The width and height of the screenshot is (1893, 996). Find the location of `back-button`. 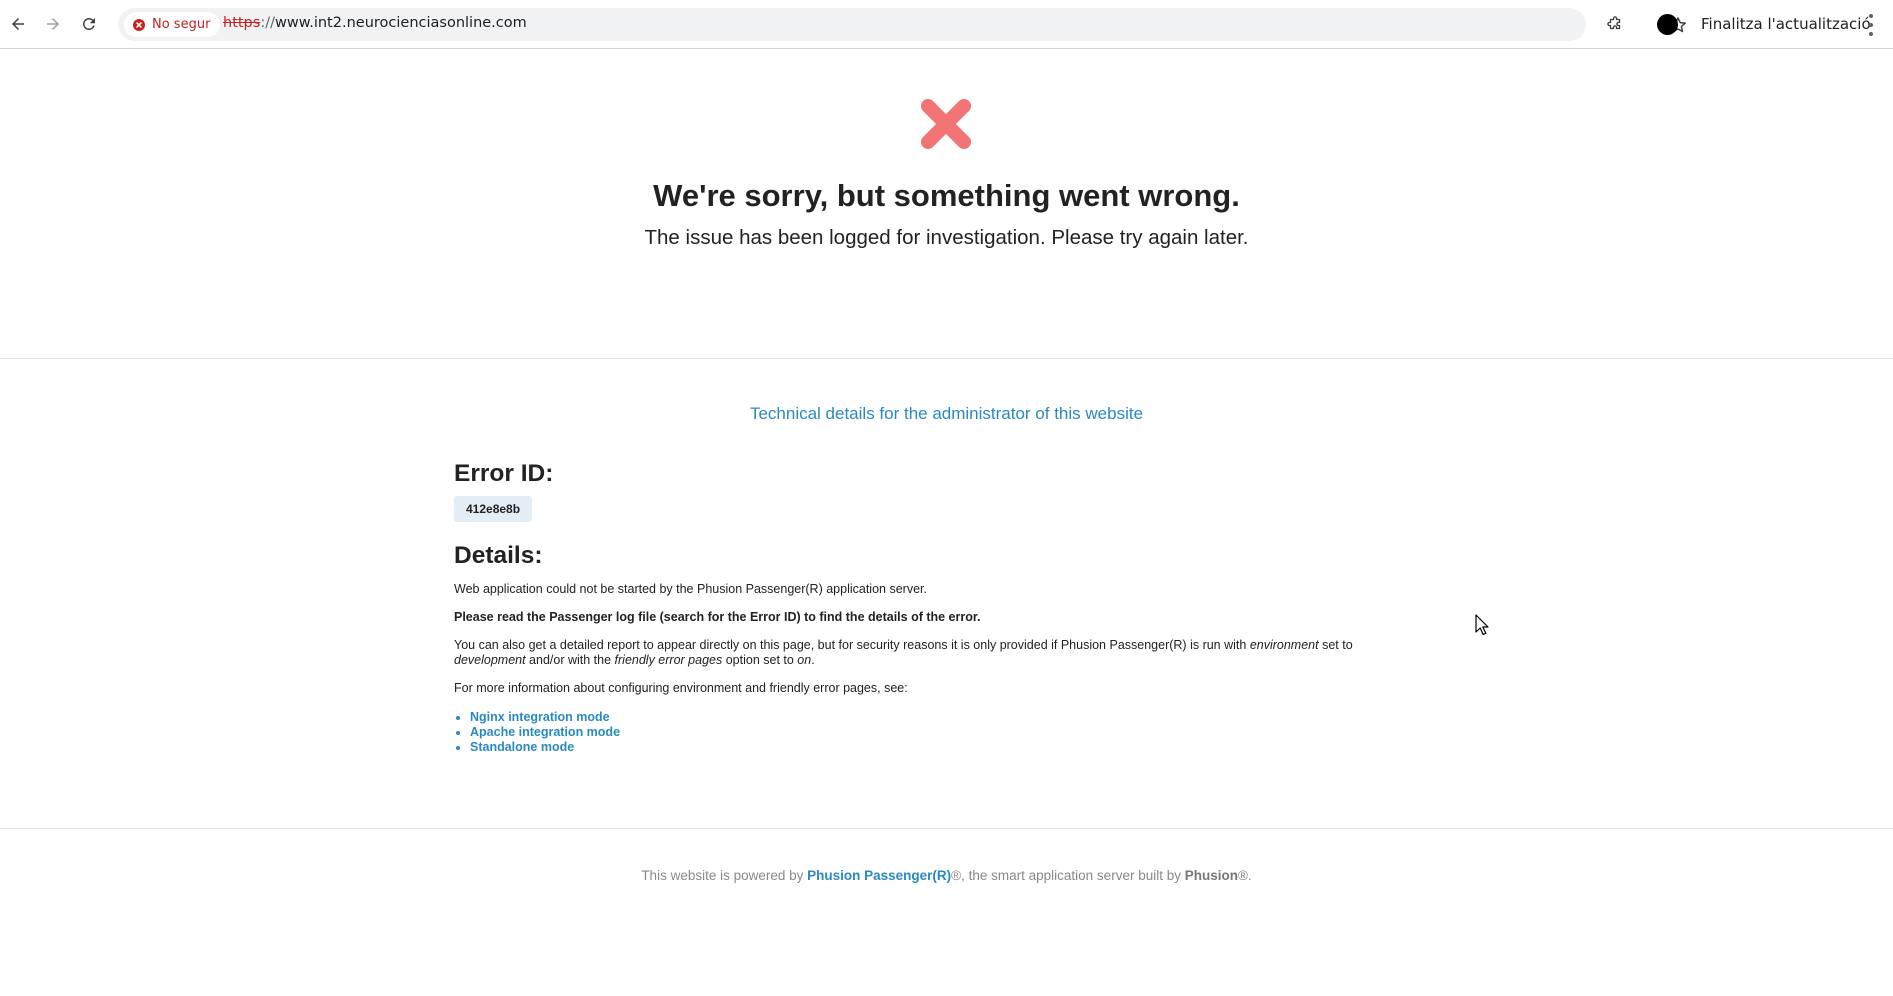

back-button is located at coordinates (18, 24).